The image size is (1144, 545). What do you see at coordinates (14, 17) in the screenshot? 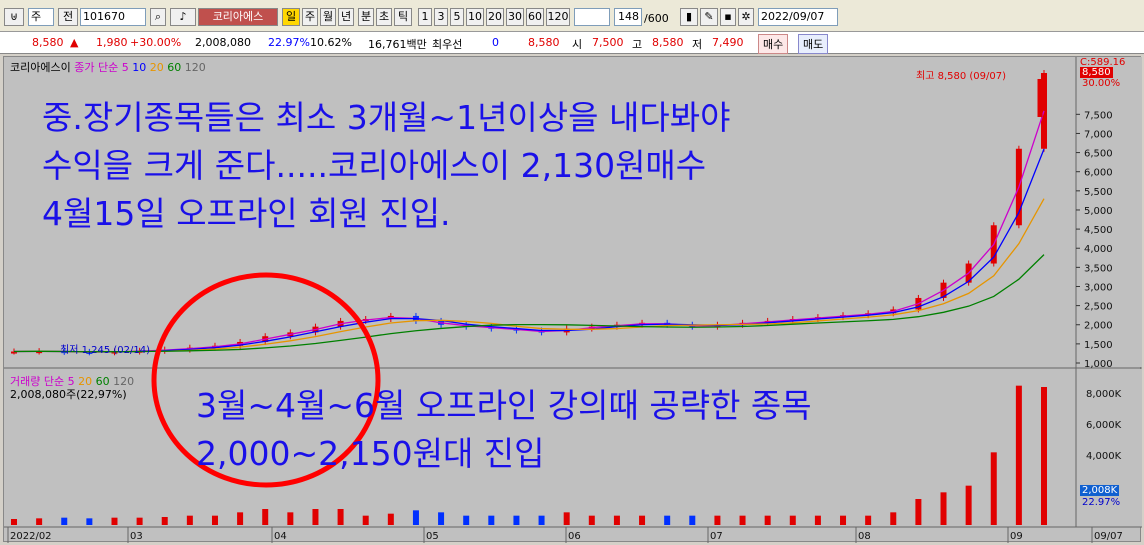
I see `lock-icon: ⊎` at bounding box center [14, 17].